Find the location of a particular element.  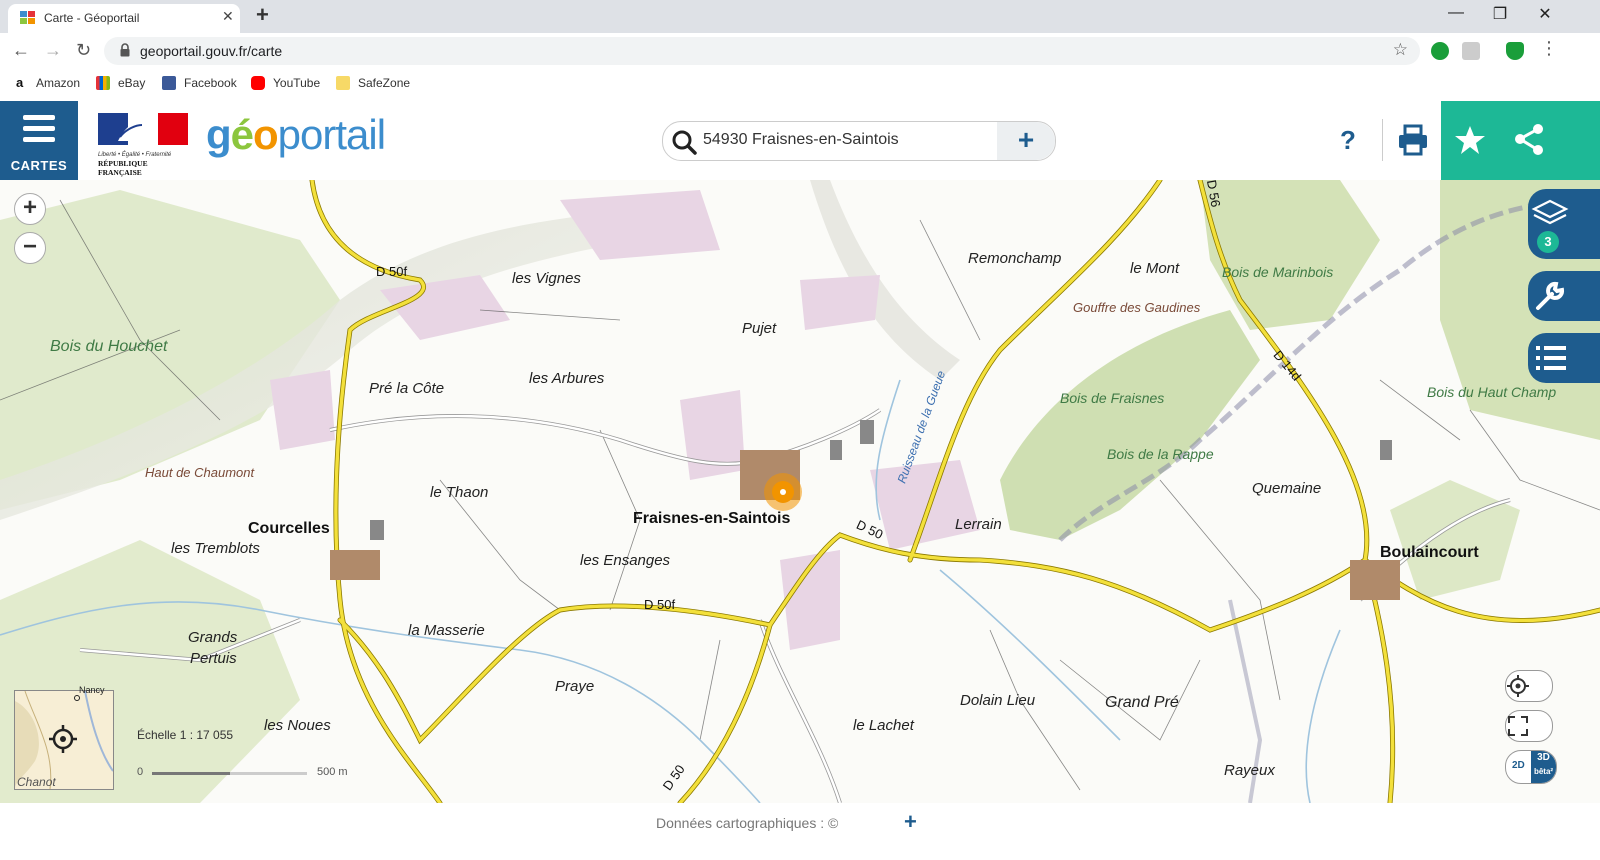

tools-button is located at coordinates (1564, 296).